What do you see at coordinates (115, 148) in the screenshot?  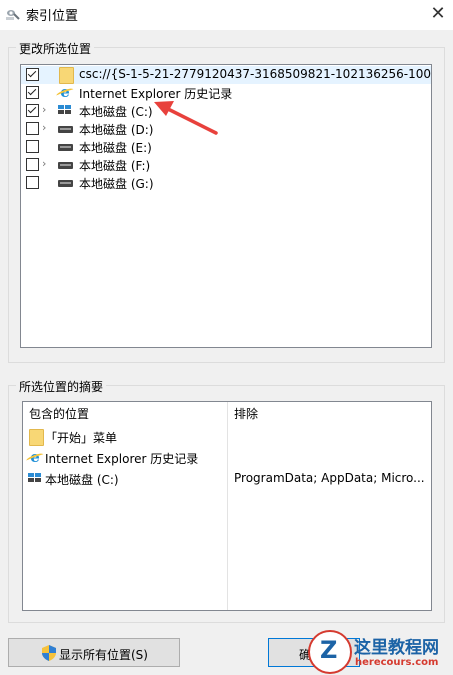 I see `location-label: 本地磁盘 (E:)` at bounding box center [115, 148].